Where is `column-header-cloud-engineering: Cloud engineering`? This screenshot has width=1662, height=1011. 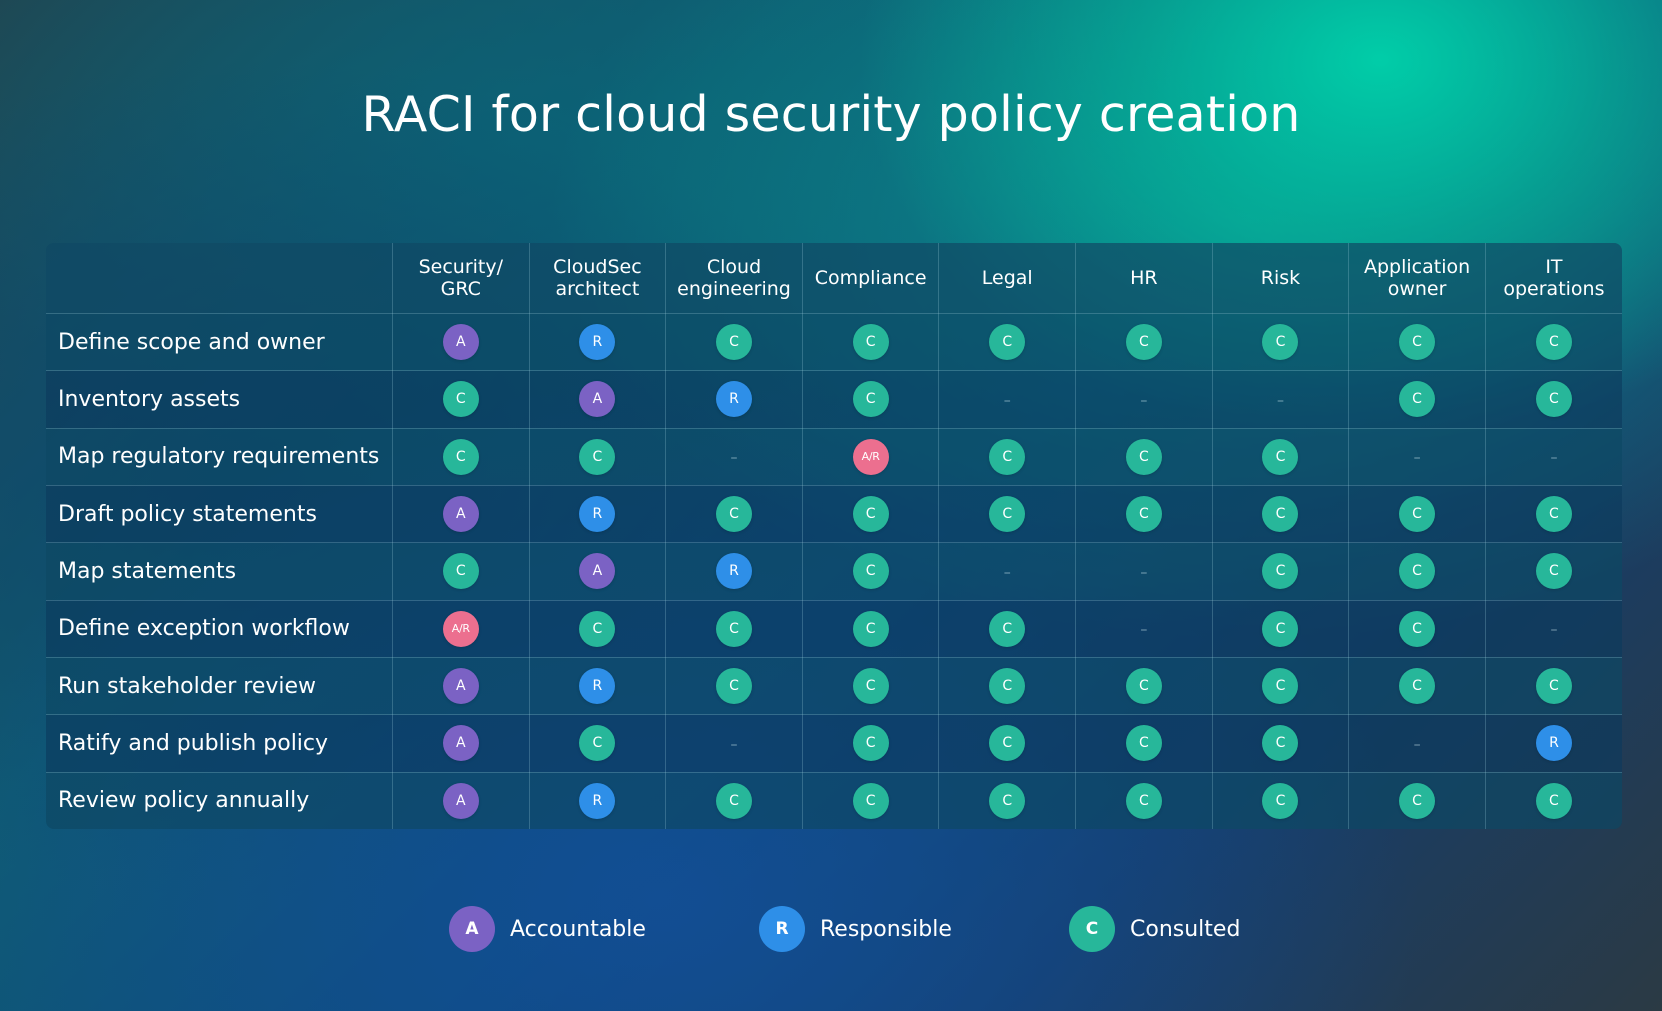
column-header-cloud-engineering: Cloud engineering is located at coordinates (734, 278).